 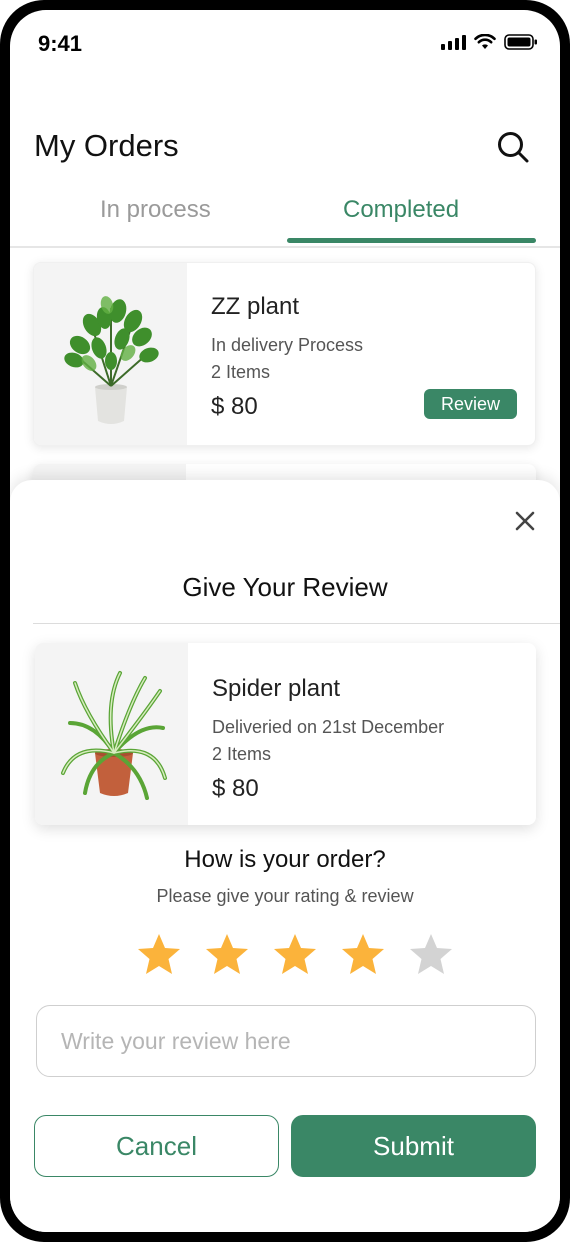 What do you see at coordinates (411, 240) in the screenshot?
I see `active-tab-indicator` at bounding box center [411, 240].